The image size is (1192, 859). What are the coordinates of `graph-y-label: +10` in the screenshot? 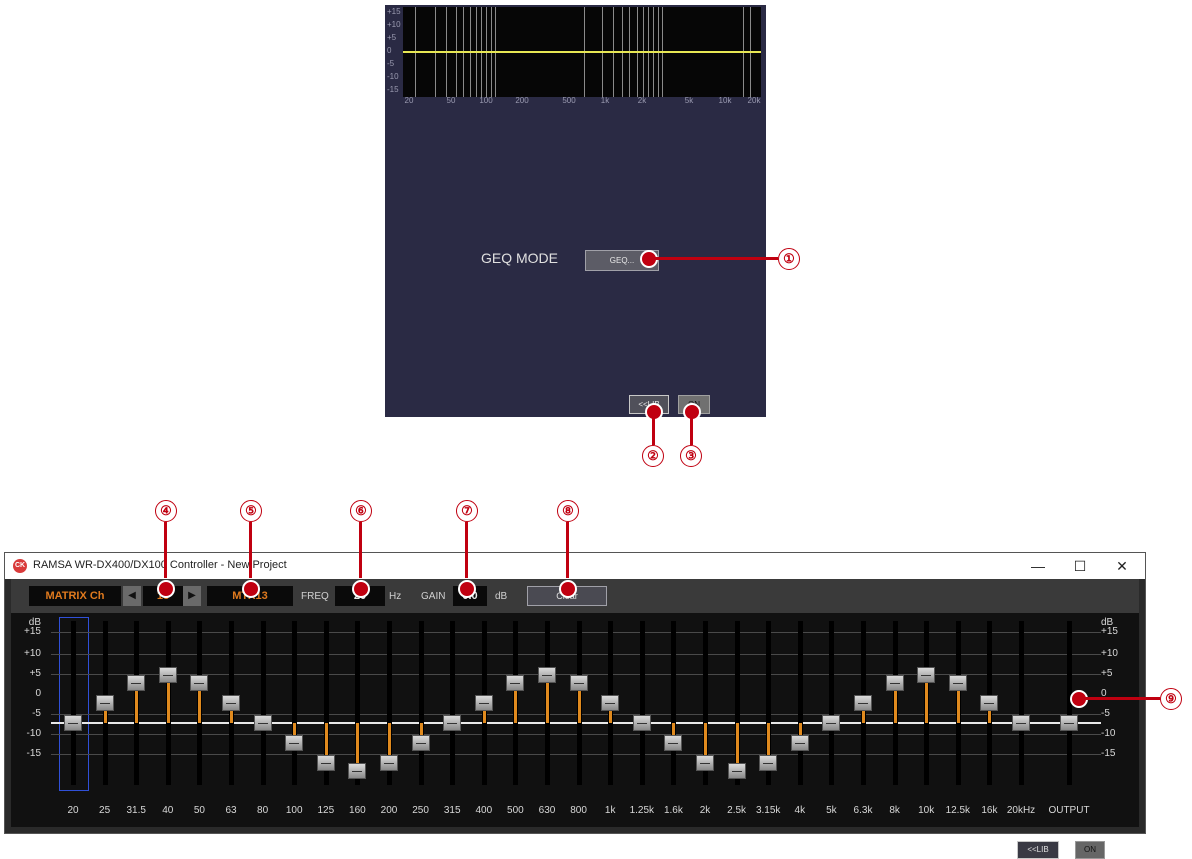 It's located at (394, 24).